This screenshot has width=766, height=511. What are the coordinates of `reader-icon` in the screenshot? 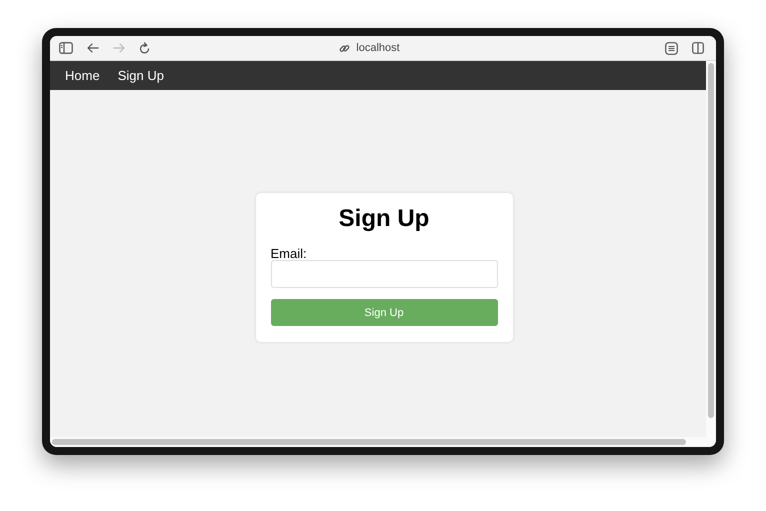 It's located at (671, 48).